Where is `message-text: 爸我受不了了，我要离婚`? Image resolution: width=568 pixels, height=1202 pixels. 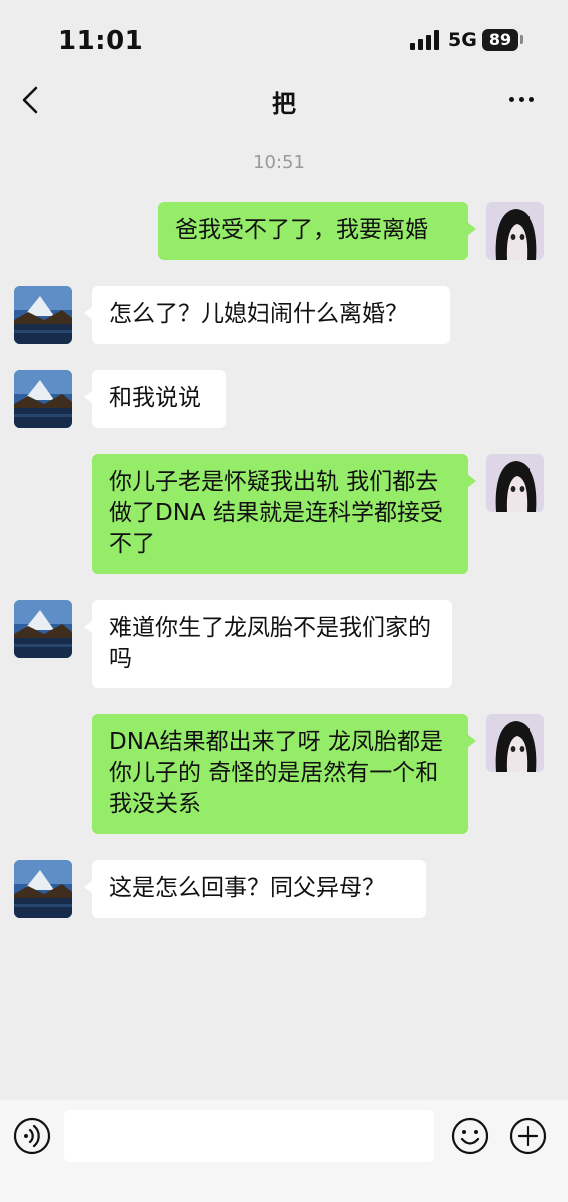 message-text: 爸我受不了了，我要离婚 is located at coordinates (301, 230).